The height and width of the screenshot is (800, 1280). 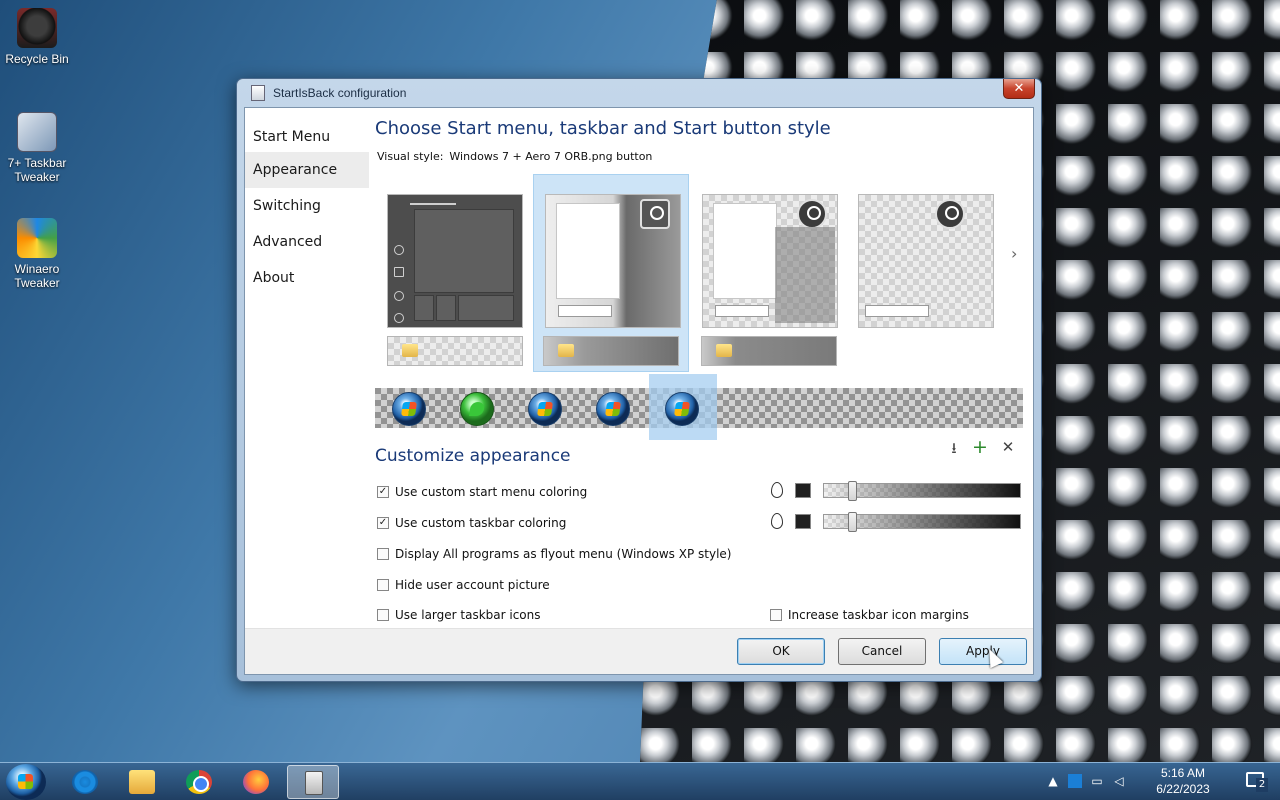 What do you see at coordinates (1075, 781) in the screenshot?
I see `app-tray-icon` at bounding box center [1075, 781].